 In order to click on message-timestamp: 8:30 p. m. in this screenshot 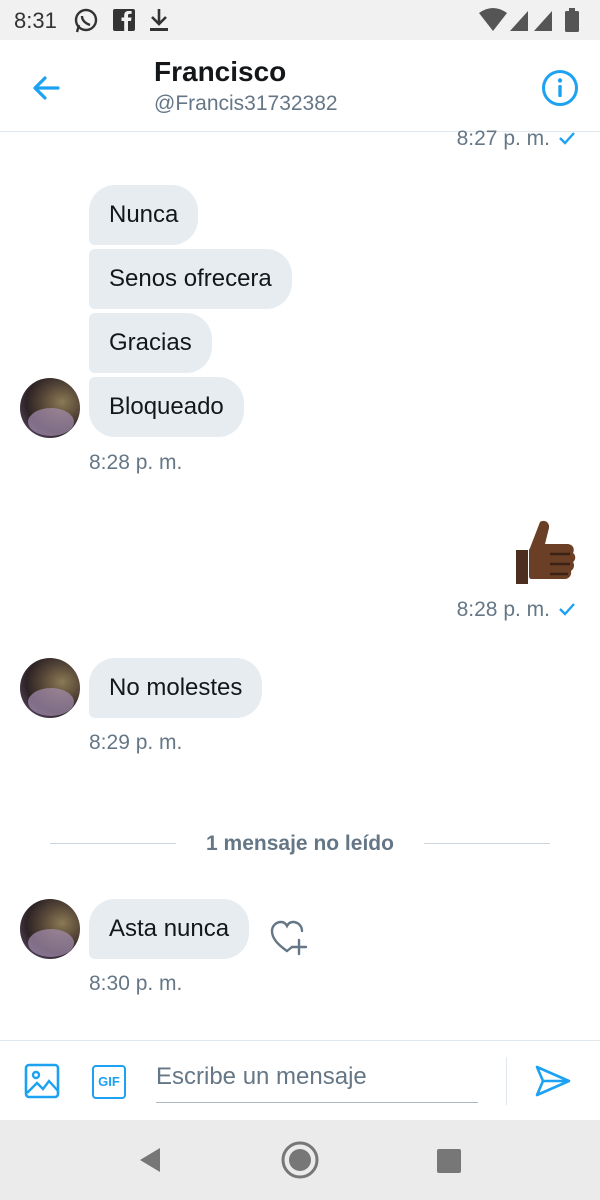, I will do `click(136, 983)`.